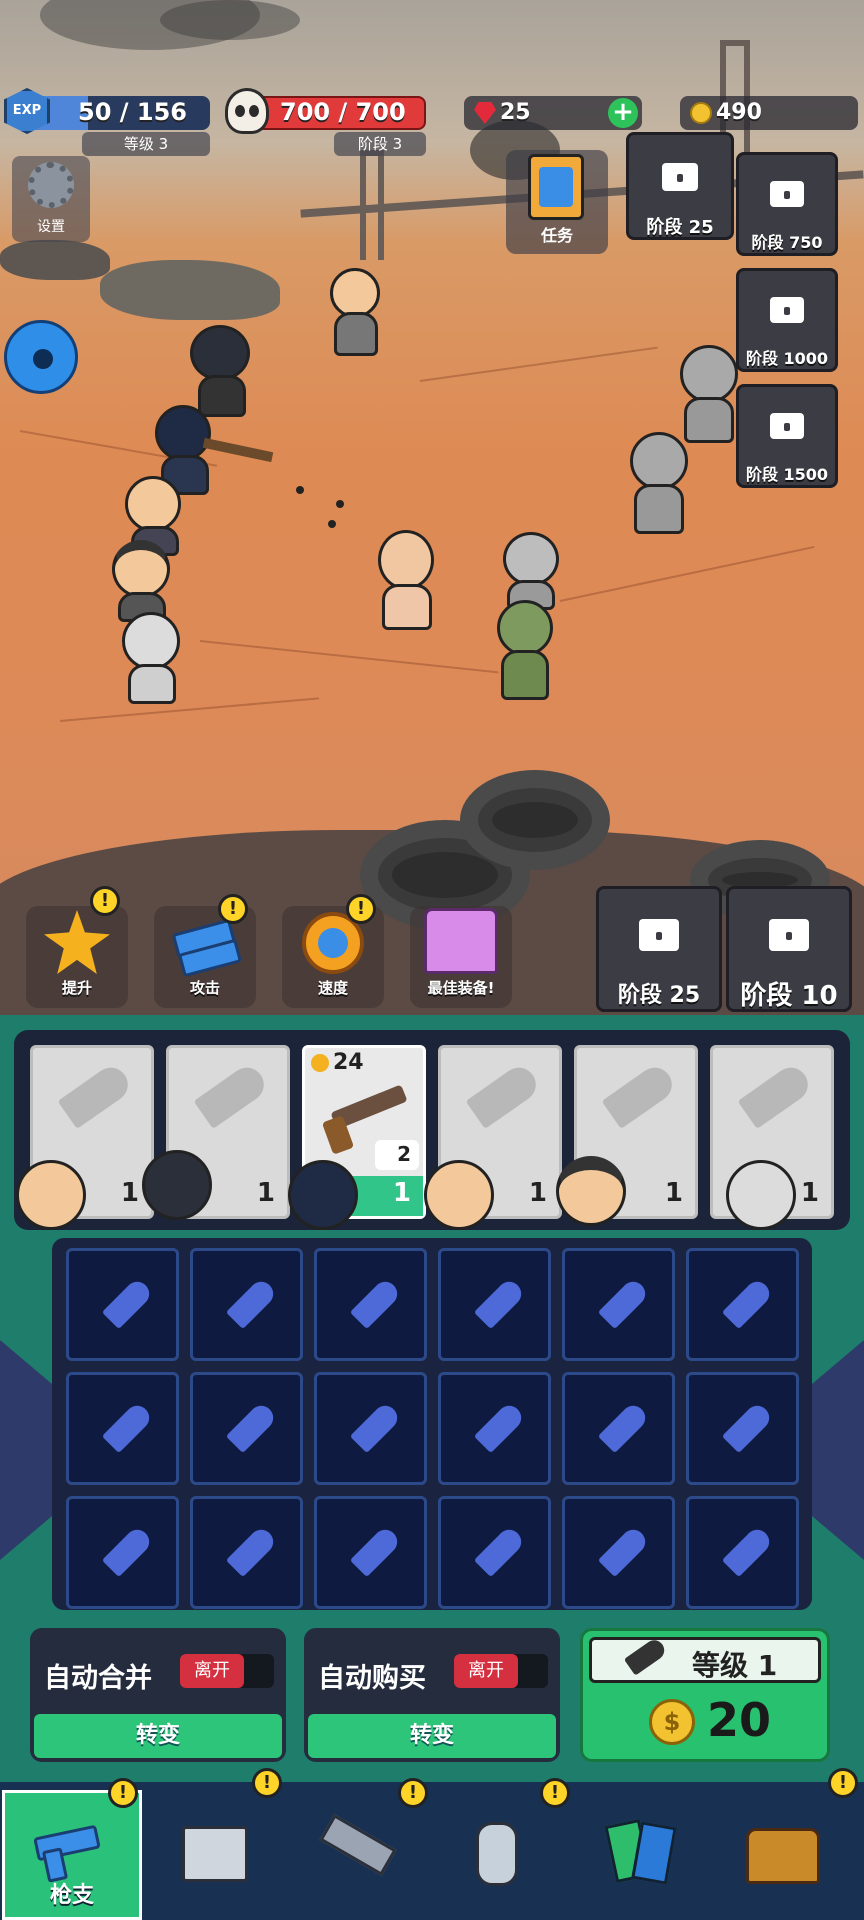 Image resolution: width=864 pixels, height=1920 pixels. I want to click on auto-buy-label: 自动购买, so click(372, 1678).